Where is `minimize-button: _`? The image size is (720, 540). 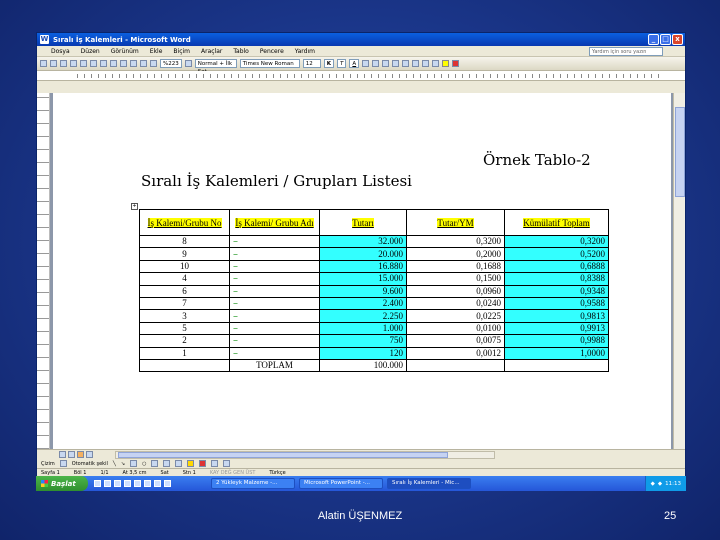
minimize-button: _ is located at coordinates (653, 39).